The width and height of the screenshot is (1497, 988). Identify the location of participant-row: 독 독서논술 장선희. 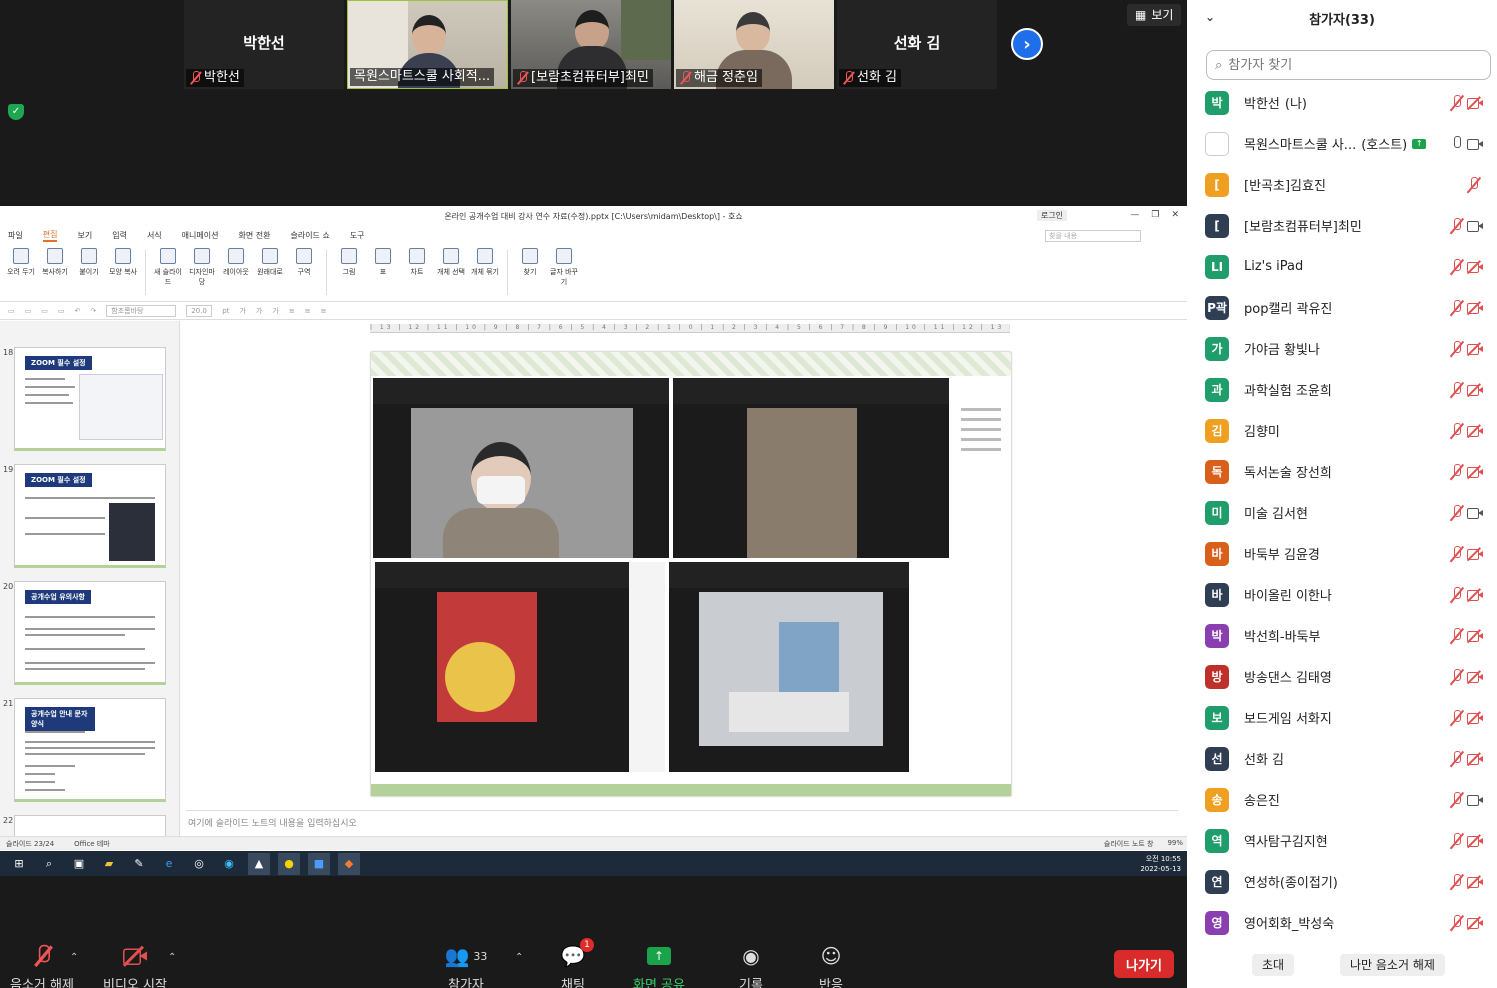
(1342, 471).